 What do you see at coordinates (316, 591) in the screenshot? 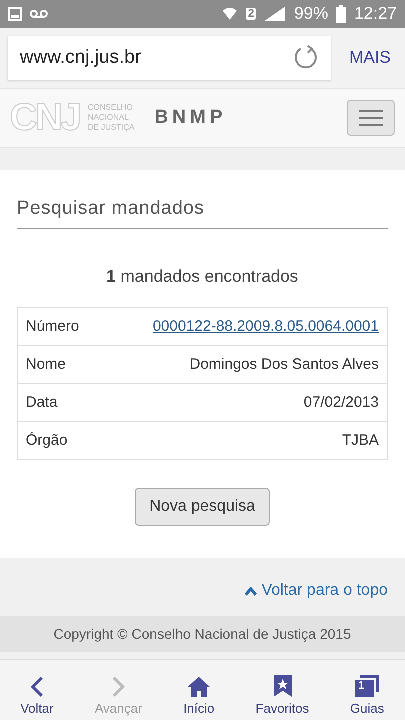
I see `back-to-top-link: Voltar para o topo` at bounding box center [316, 591].